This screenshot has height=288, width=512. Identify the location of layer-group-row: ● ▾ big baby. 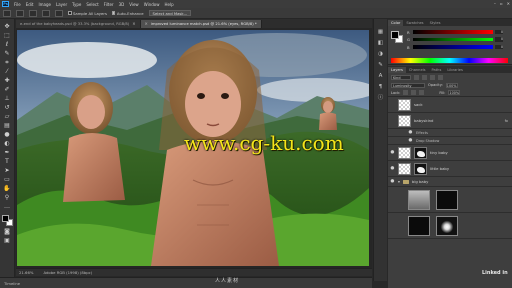
(450, 182).